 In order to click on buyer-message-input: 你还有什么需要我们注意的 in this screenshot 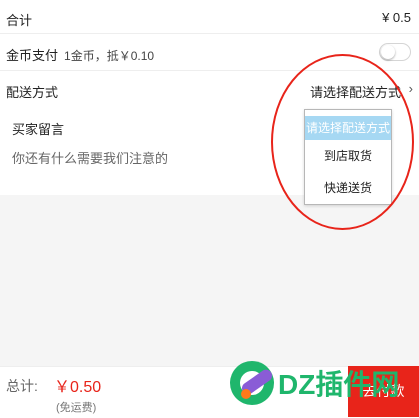, I will do `click(90, 157)`.